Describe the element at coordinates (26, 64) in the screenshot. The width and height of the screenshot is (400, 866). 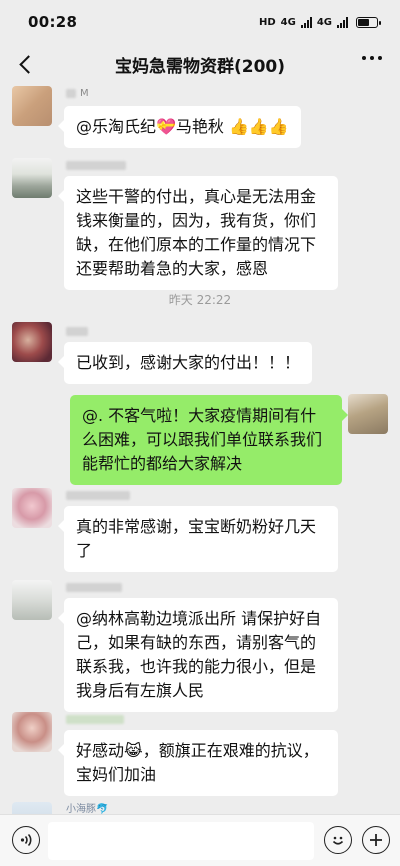
I see `back-arrow-icon` at that location.